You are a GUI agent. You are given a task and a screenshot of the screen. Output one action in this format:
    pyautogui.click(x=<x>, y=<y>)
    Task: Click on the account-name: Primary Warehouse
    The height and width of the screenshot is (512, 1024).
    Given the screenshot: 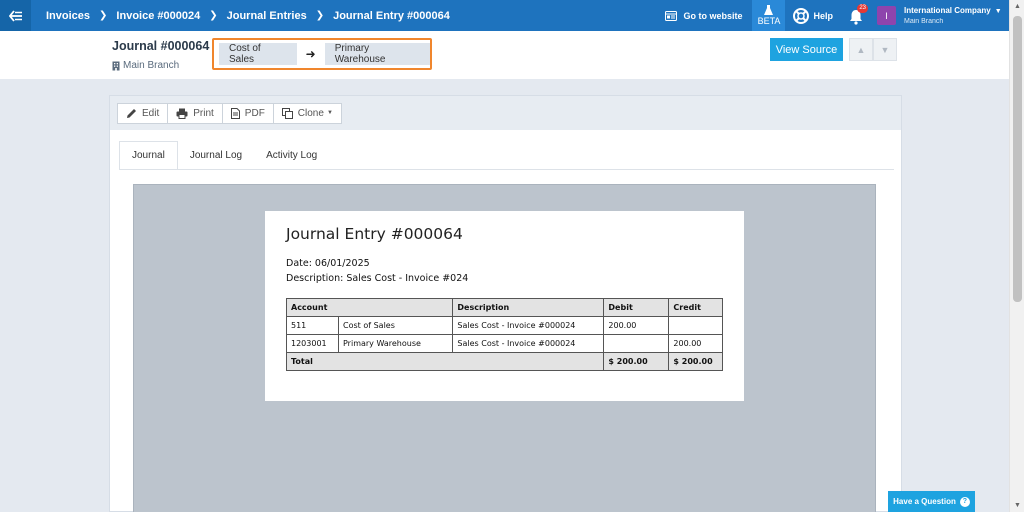 What is the action you would take?
    pyautogui.click(x=395, y=343)
    